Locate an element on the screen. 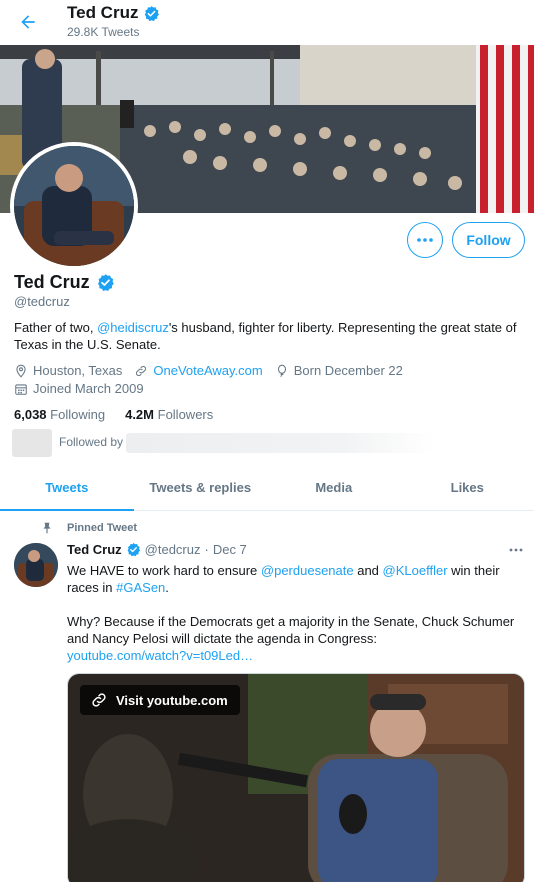 The image size is (534, 882). tab-tweets-replies: Tweets & replies is located at coordinates (201, 487).